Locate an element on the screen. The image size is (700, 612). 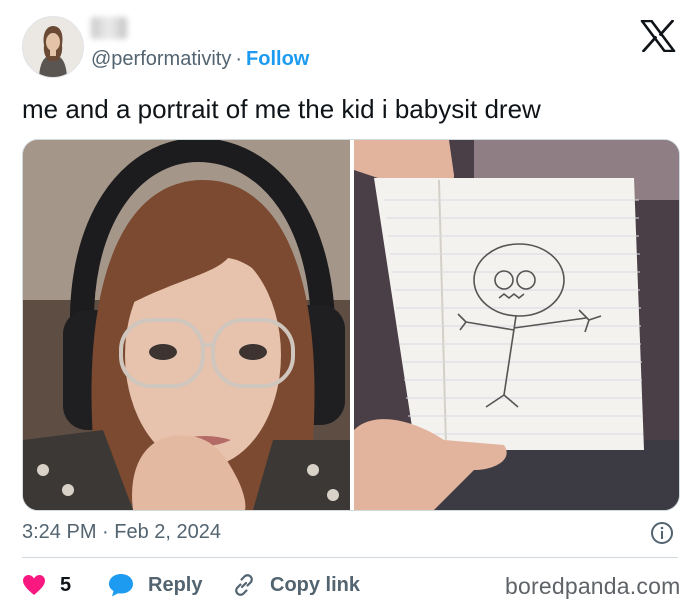
tweet-timestamp: 3:24 PM · Feb 2, 2024 is located at coordinates (121, 532).